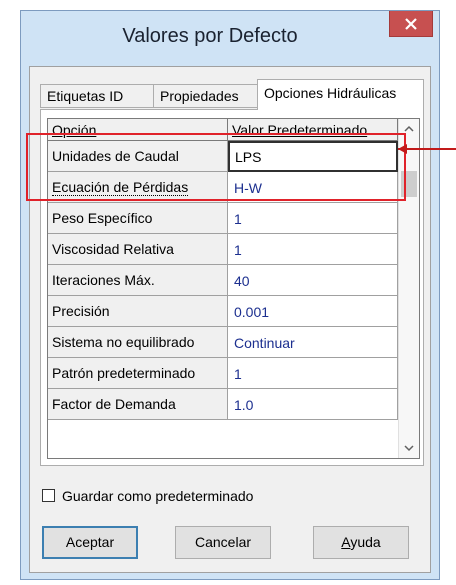 The image size is (456, 585). I want to click on option-name: Factor de Demanda, so click(138, 404).